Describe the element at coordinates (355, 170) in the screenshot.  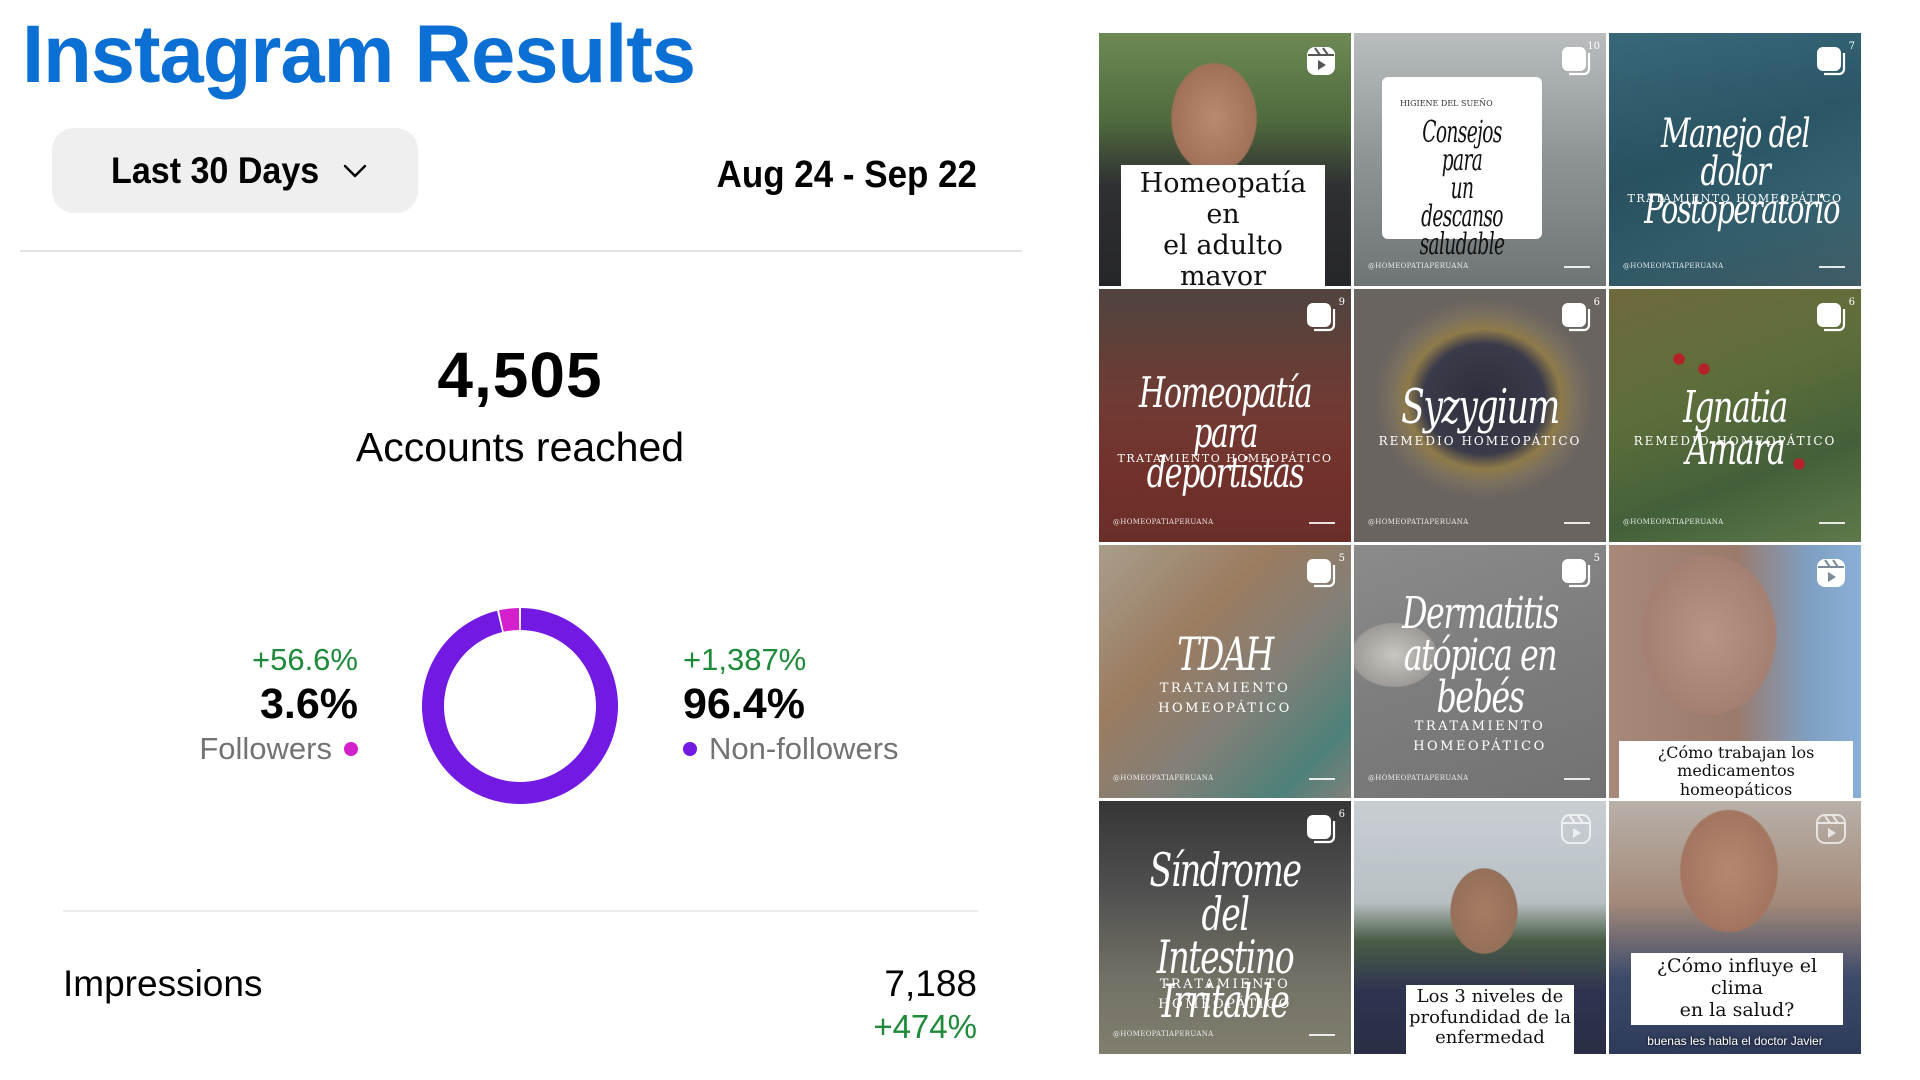
I see `chevron-down-icon` at that location.